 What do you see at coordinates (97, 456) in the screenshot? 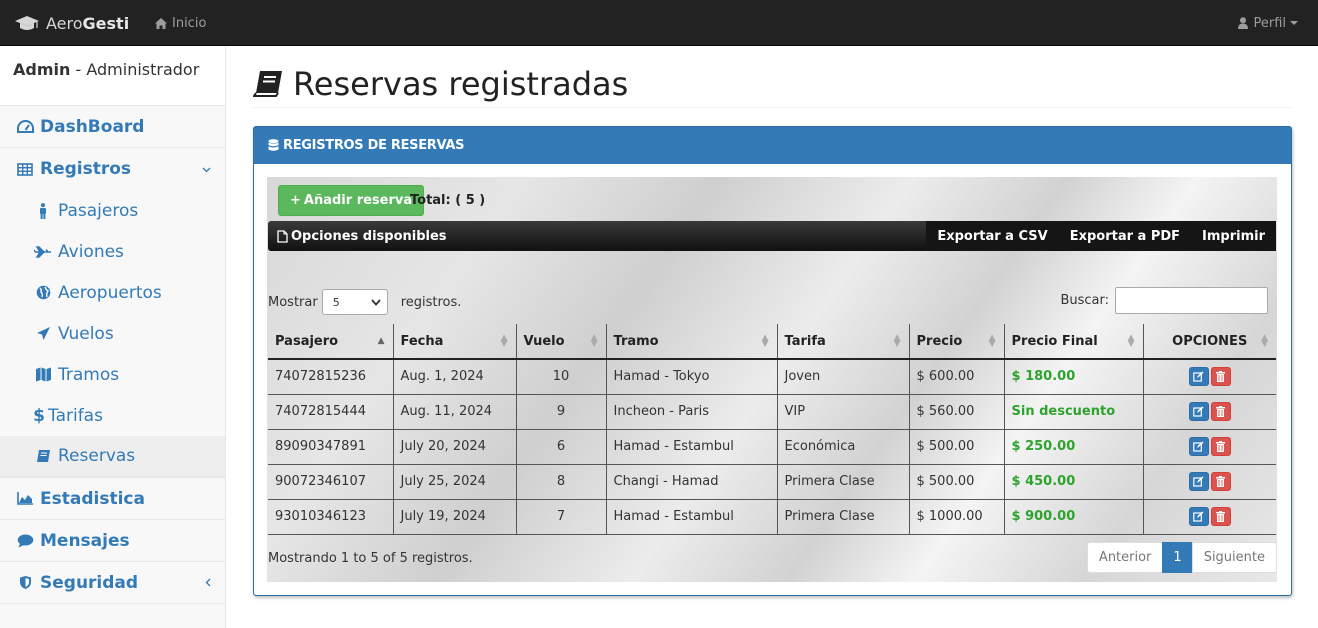
I see `sidebar-item-label: Reservas` at bounding box center [97, 456].